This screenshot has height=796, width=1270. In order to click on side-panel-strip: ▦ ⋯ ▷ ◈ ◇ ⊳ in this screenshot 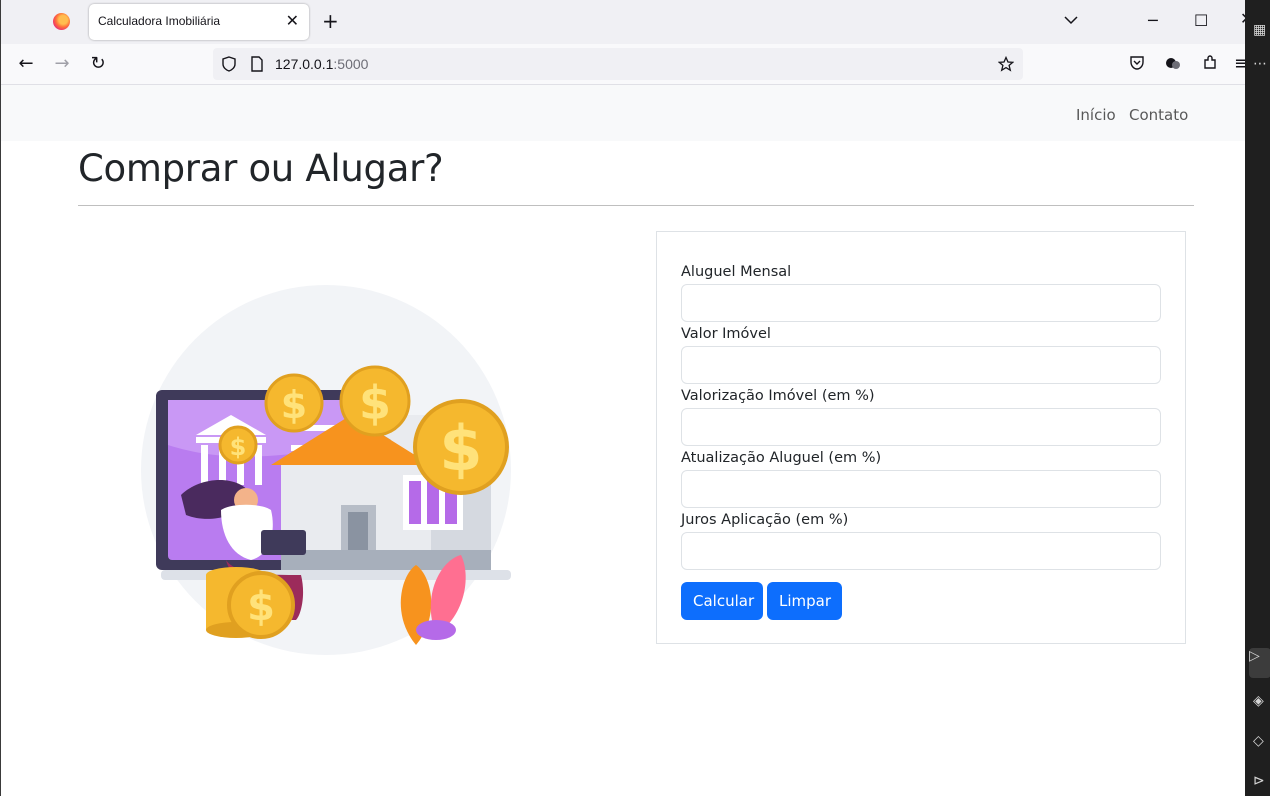, I will do `click(1257, 398)`.